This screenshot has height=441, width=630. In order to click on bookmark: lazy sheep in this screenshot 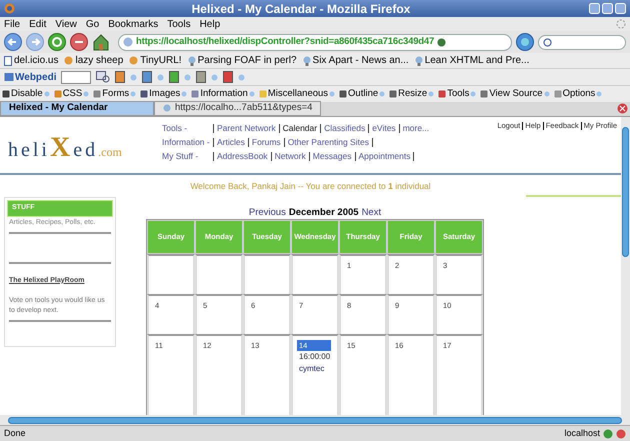, I will do `click(94, 60)`.